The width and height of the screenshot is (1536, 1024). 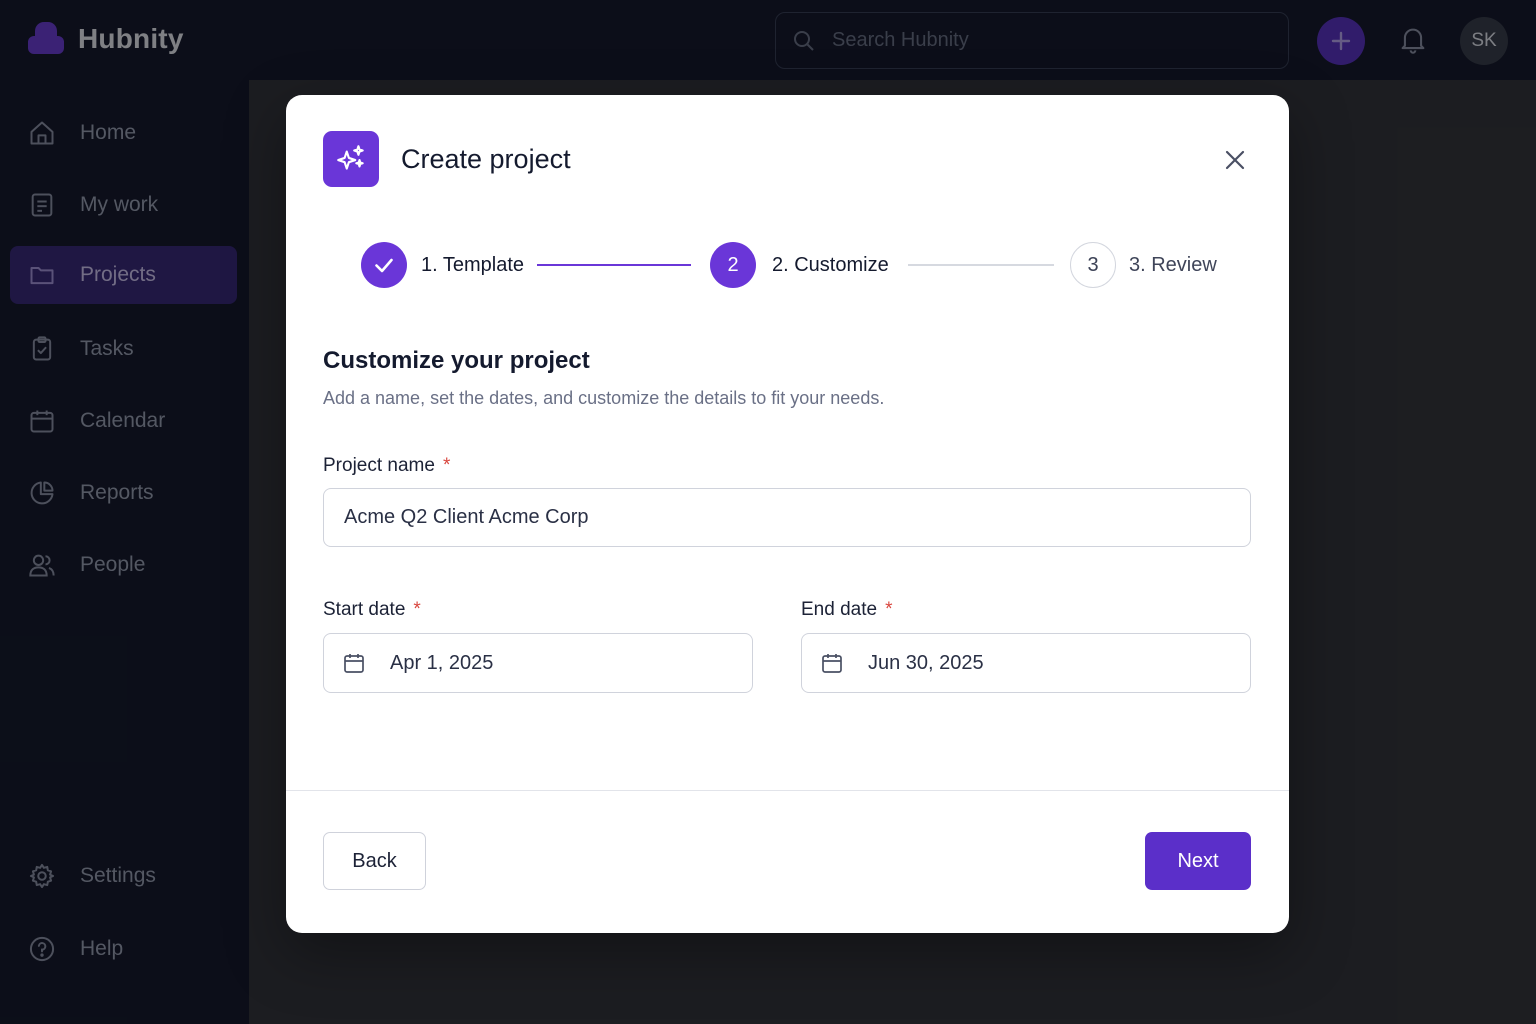 I want to click on end-date-label: End date *, so click(x=846, y=610).